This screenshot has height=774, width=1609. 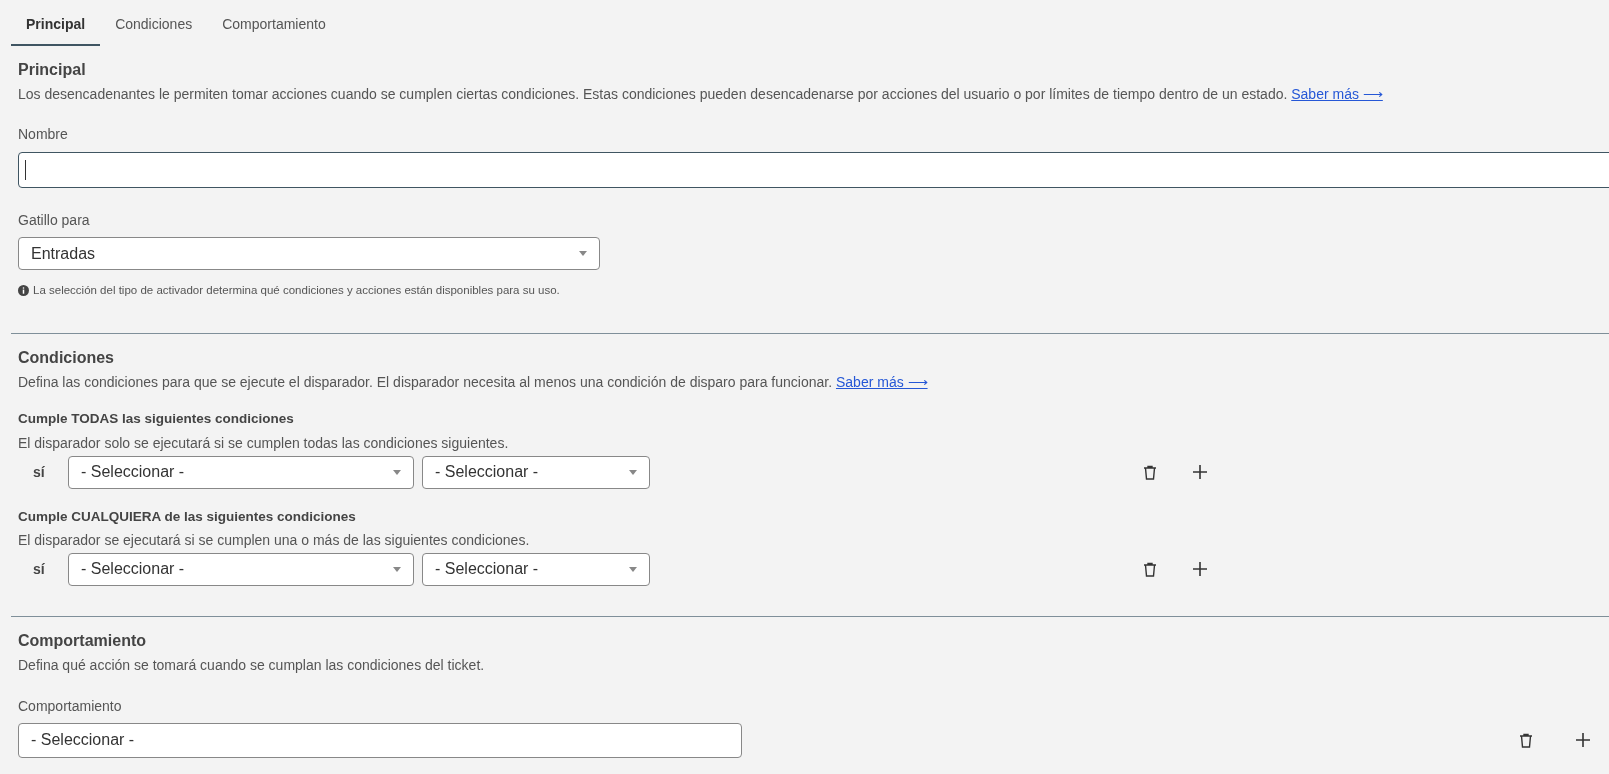 What do you see at coordinates (54, 220) in the screenshot?
I see `field-label: Gatillo para` at bounding box center [54, 220].